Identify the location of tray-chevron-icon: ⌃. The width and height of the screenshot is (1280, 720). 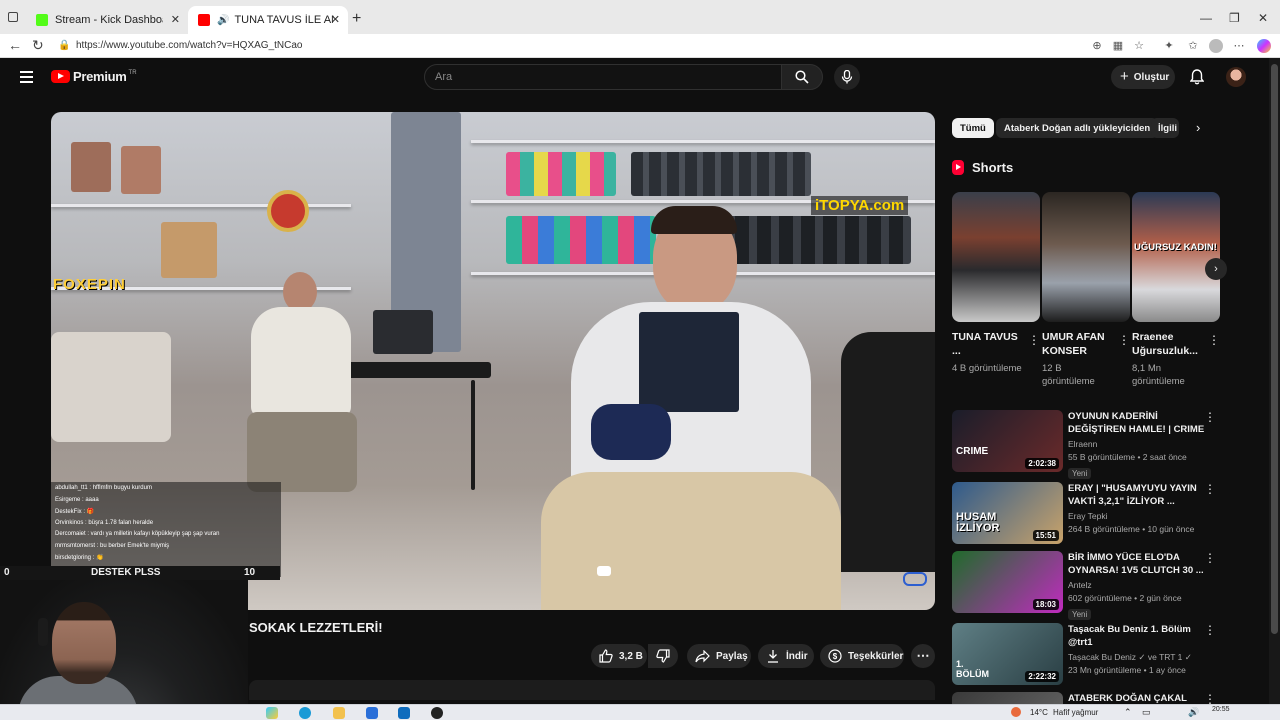
(1128, 712).